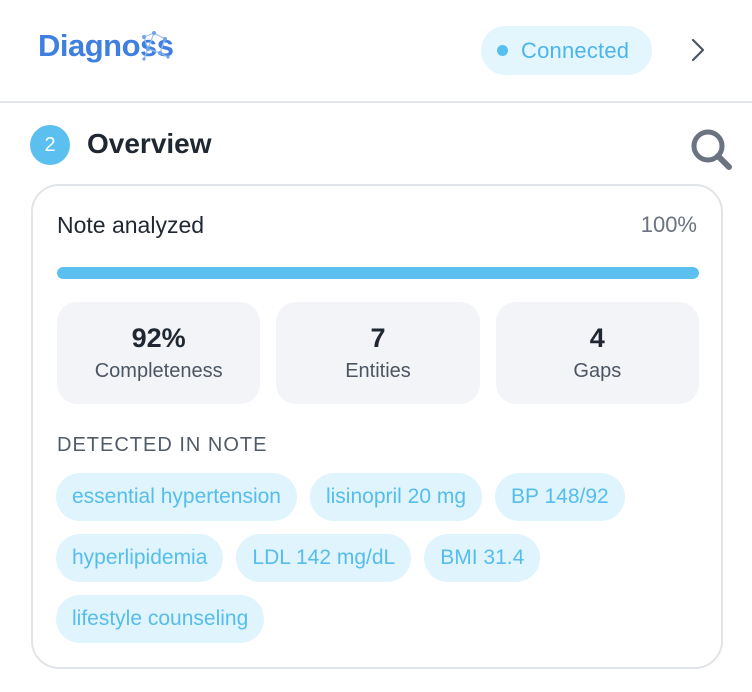  Describe the element at coordinates (376, 51) in the screenshot. I see `app-header: Diagnoss Connected` at that location.